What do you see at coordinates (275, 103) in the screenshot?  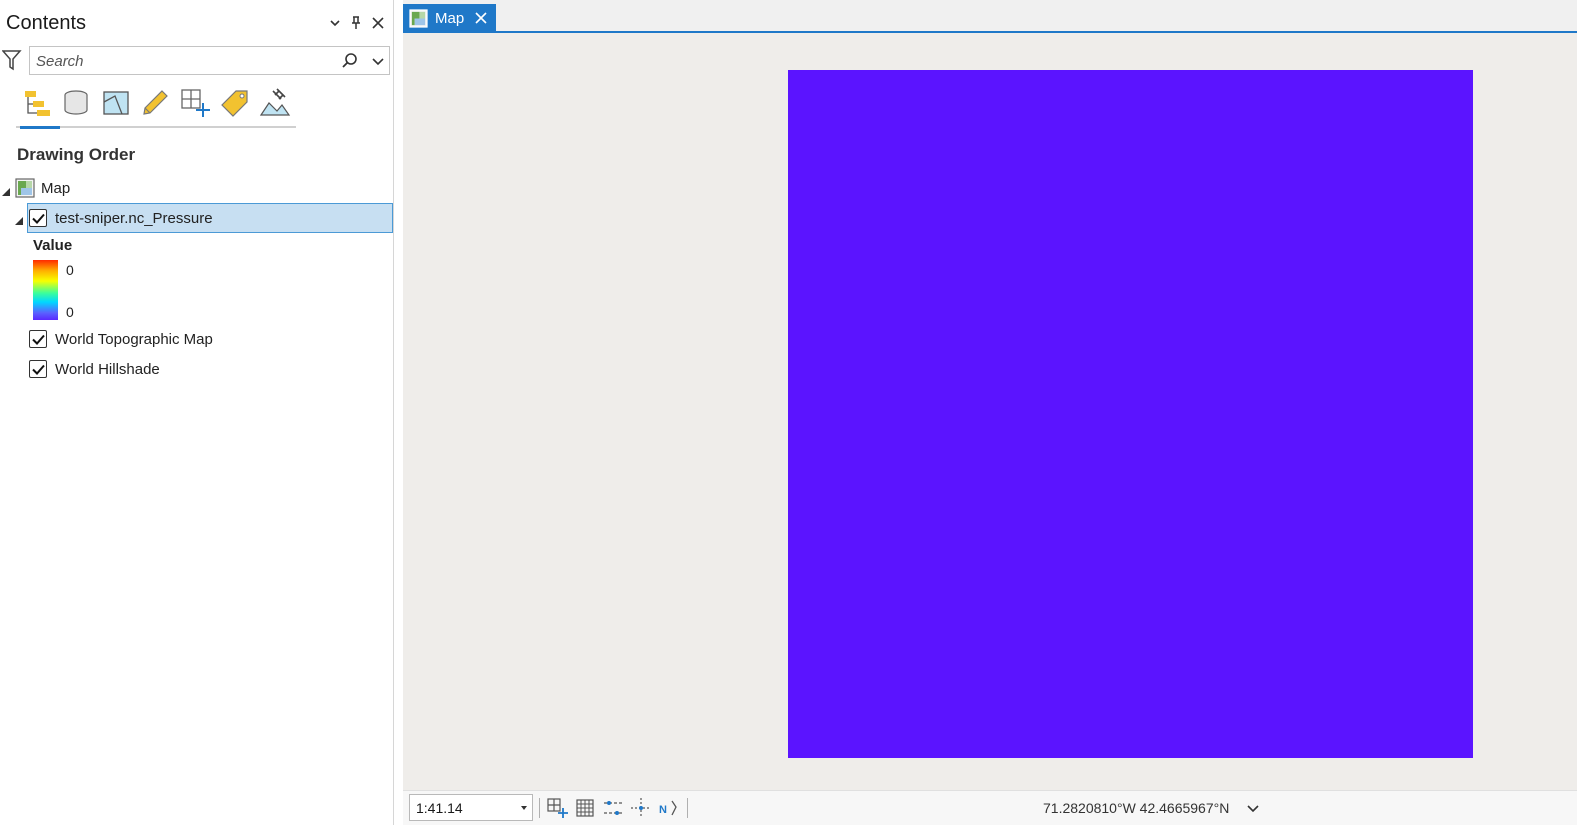 I see `list-by-perspective-imagery-icon` at bounding box center [275, 103].